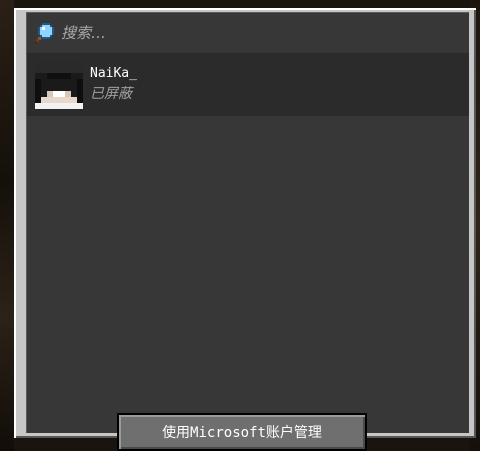 The image size is (480, 451). Describe the element at coordinates (251, 33) in the screenshot. I see `search-input` at that location.